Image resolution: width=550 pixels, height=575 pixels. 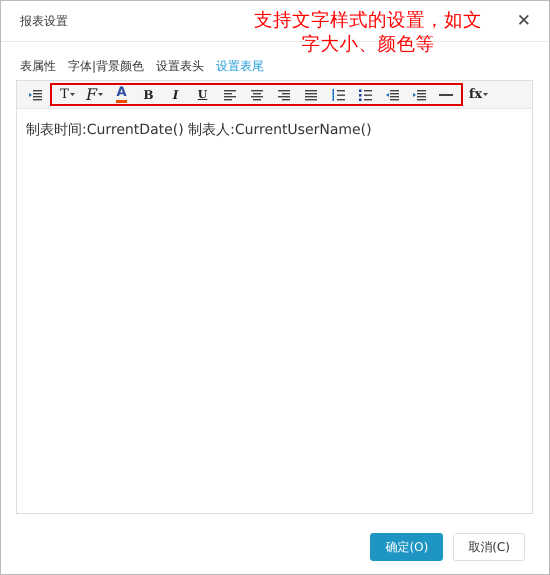 I want to click on bullet-list-icon, so click(x=365, y=95).